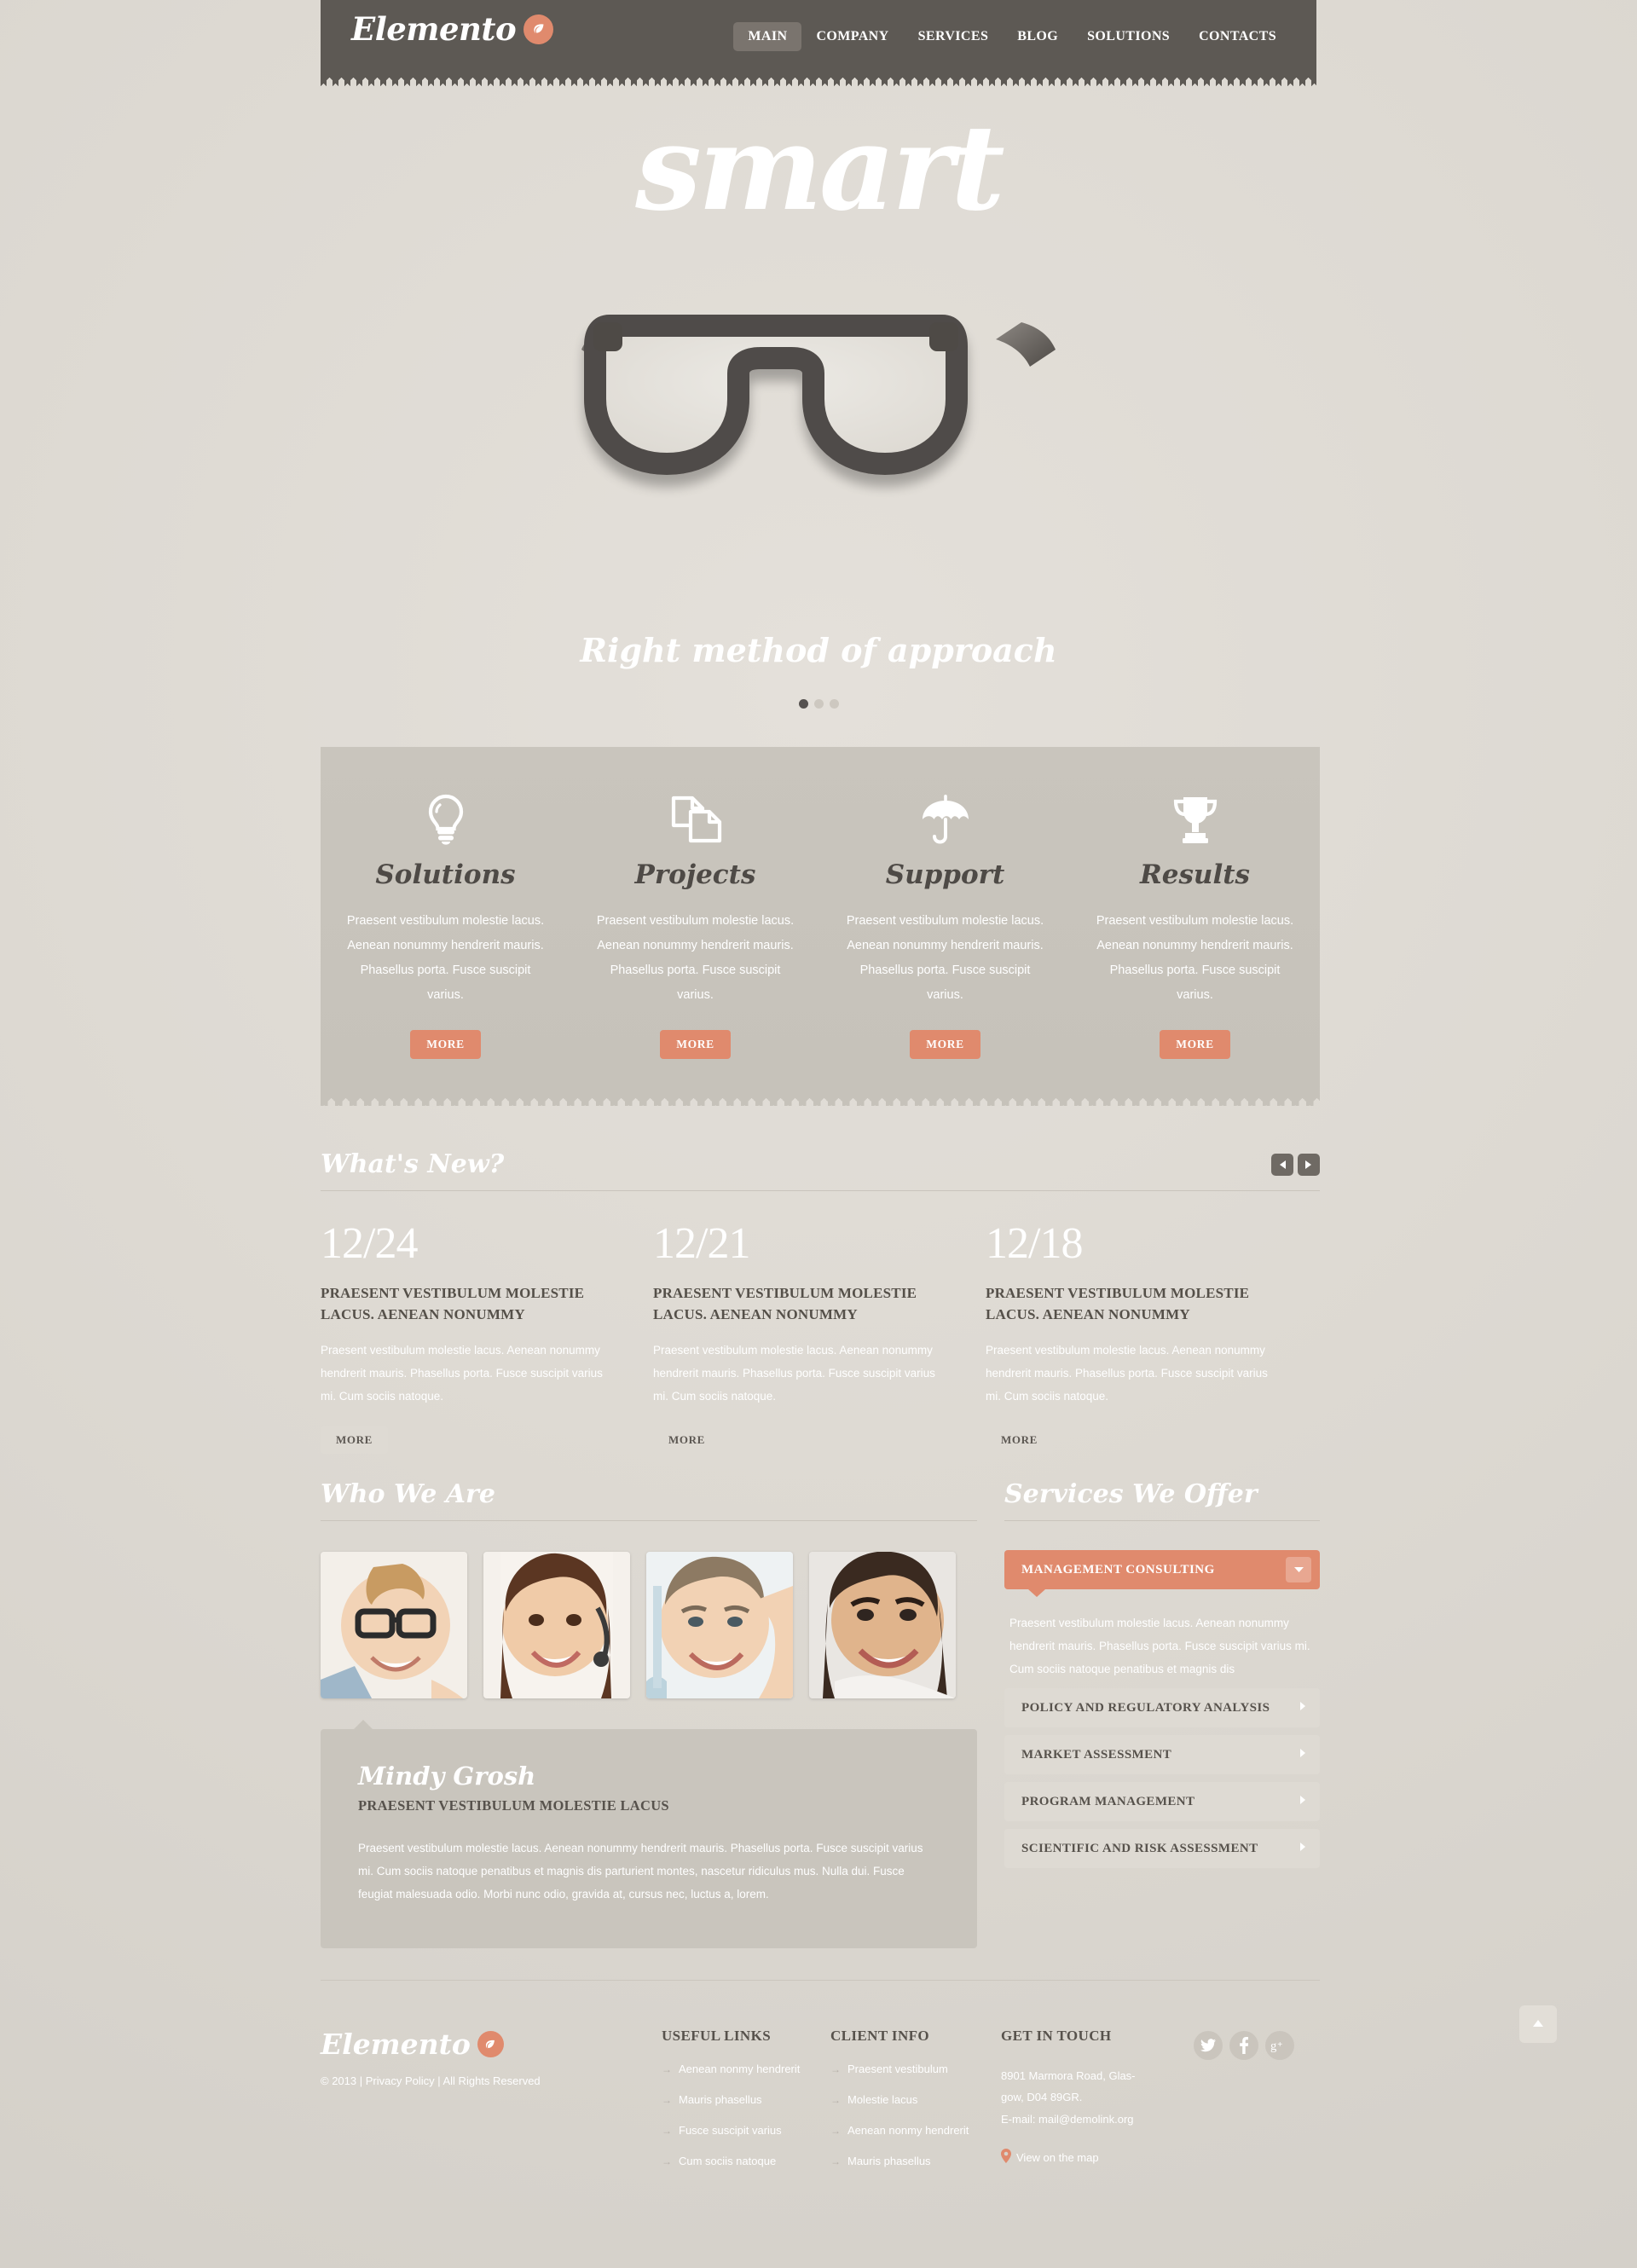 The image size is (1637, 2268). What do you see at coordinates (396, 2044) in the screenshot?
I see `footer-logo-text: Elemento` at bounding box center [396, 2044].